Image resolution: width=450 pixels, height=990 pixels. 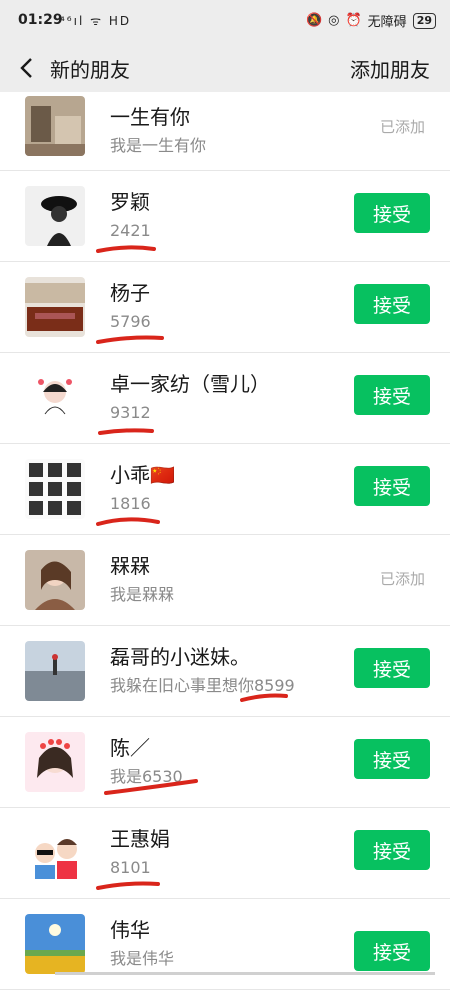 I want to click on friend-request-row: 伟华 我是伟华 接受, so click(x=225, y=944).